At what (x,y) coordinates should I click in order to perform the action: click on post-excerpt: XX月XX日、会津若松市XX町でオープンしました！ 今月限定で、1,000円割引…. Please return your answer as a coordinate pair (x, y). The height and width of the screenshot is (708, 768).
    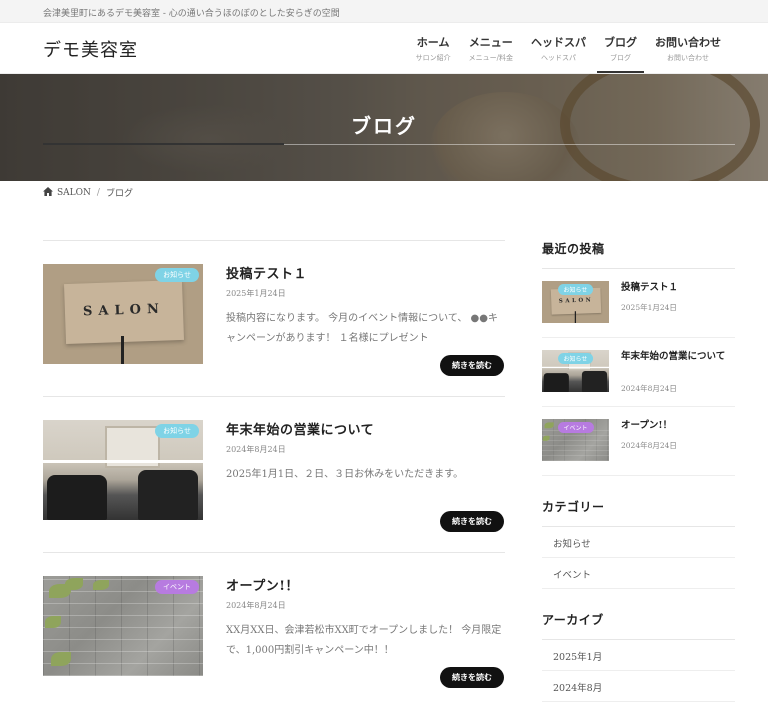
    Looking at the image, I should click on (364, 640).